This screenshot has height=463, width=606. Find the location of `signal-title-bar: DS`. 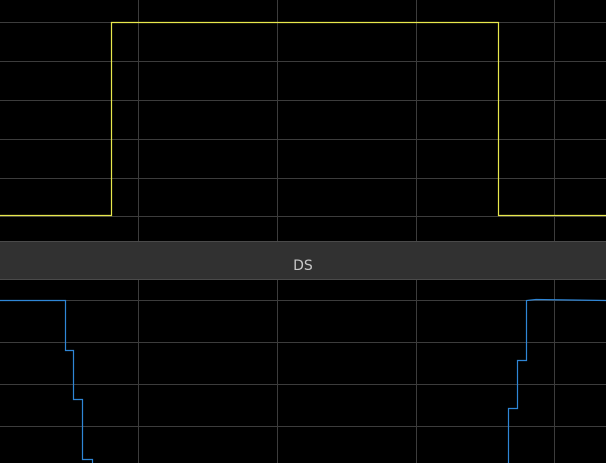

signal-title-bar: DS is located at coordinates (303, 260).